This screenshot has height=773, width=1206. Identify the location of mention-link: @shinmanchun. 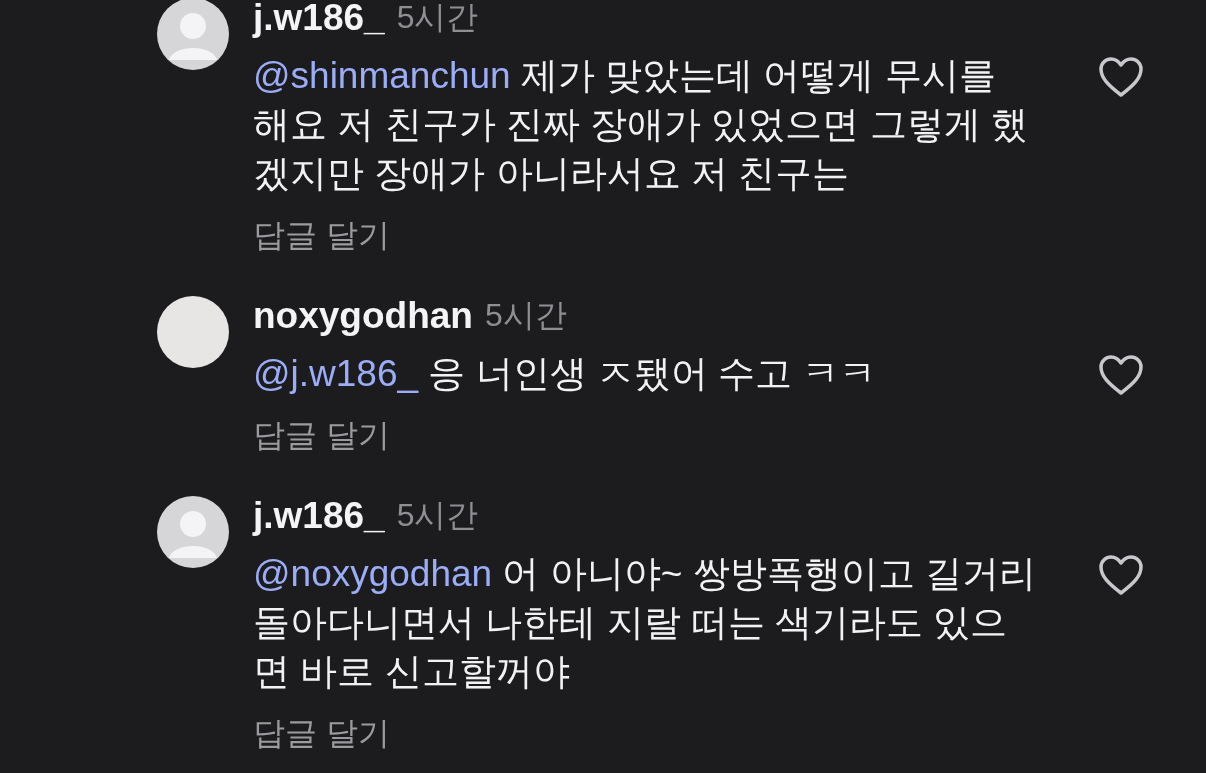
(382, 75).